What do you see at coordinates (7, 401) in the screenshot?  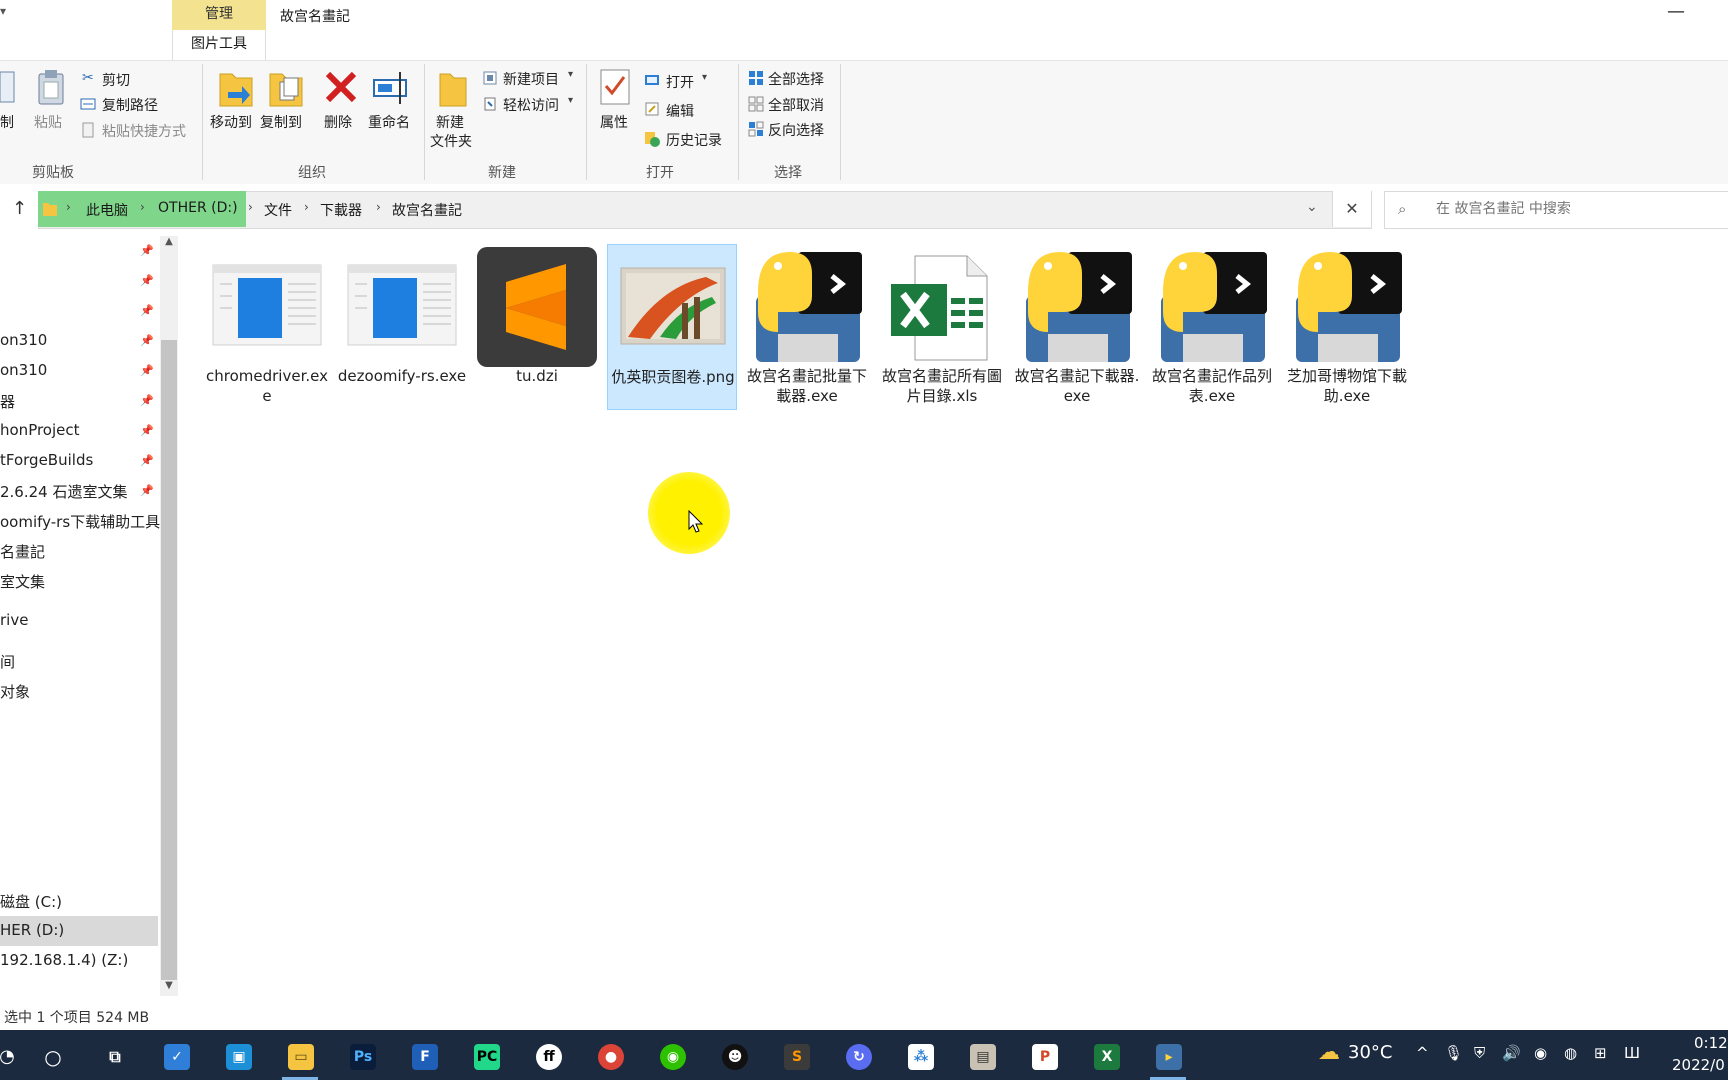 I see `nav-item: 器` at bounding box center [7, 401].